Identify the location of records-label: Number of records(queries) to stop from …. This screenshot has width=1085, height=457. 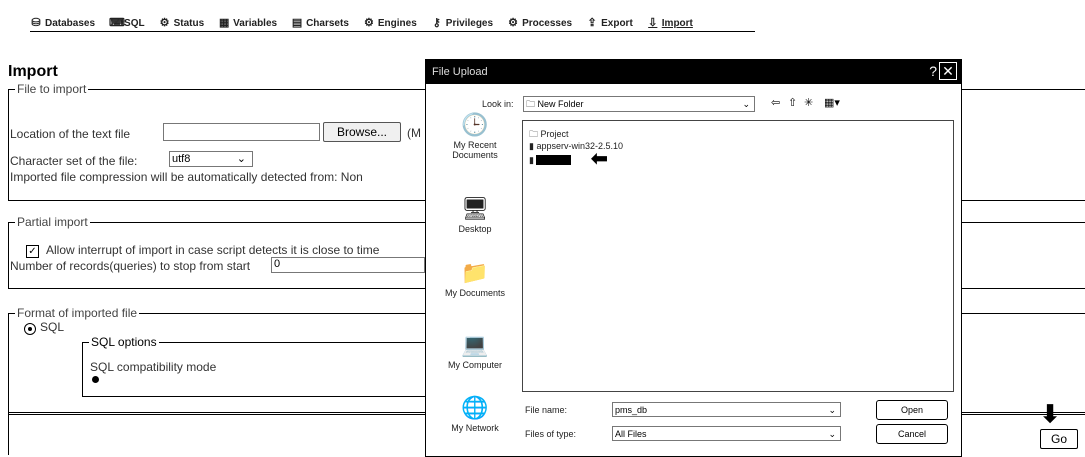
(130, 266).